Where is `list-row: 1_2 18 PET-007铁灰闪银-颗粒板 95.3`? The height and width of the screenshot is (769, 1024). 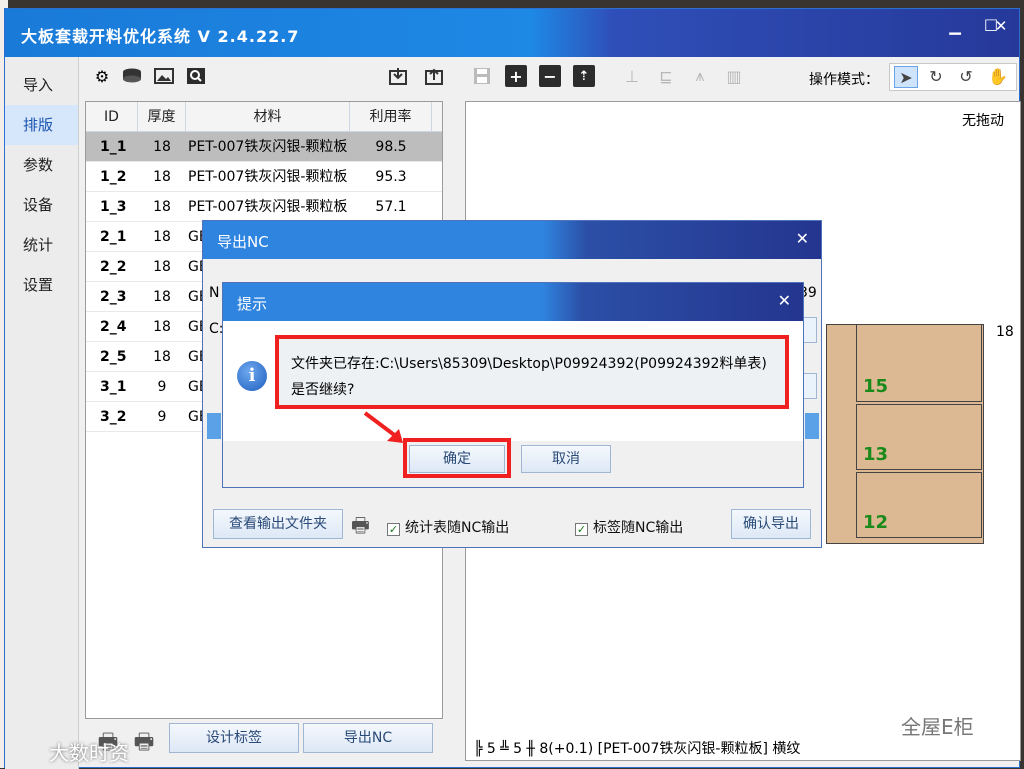 list-row: 1_2 18 PET-007铁灰闪银-颗粒板 95.3 is located at coordinates (264, 177).